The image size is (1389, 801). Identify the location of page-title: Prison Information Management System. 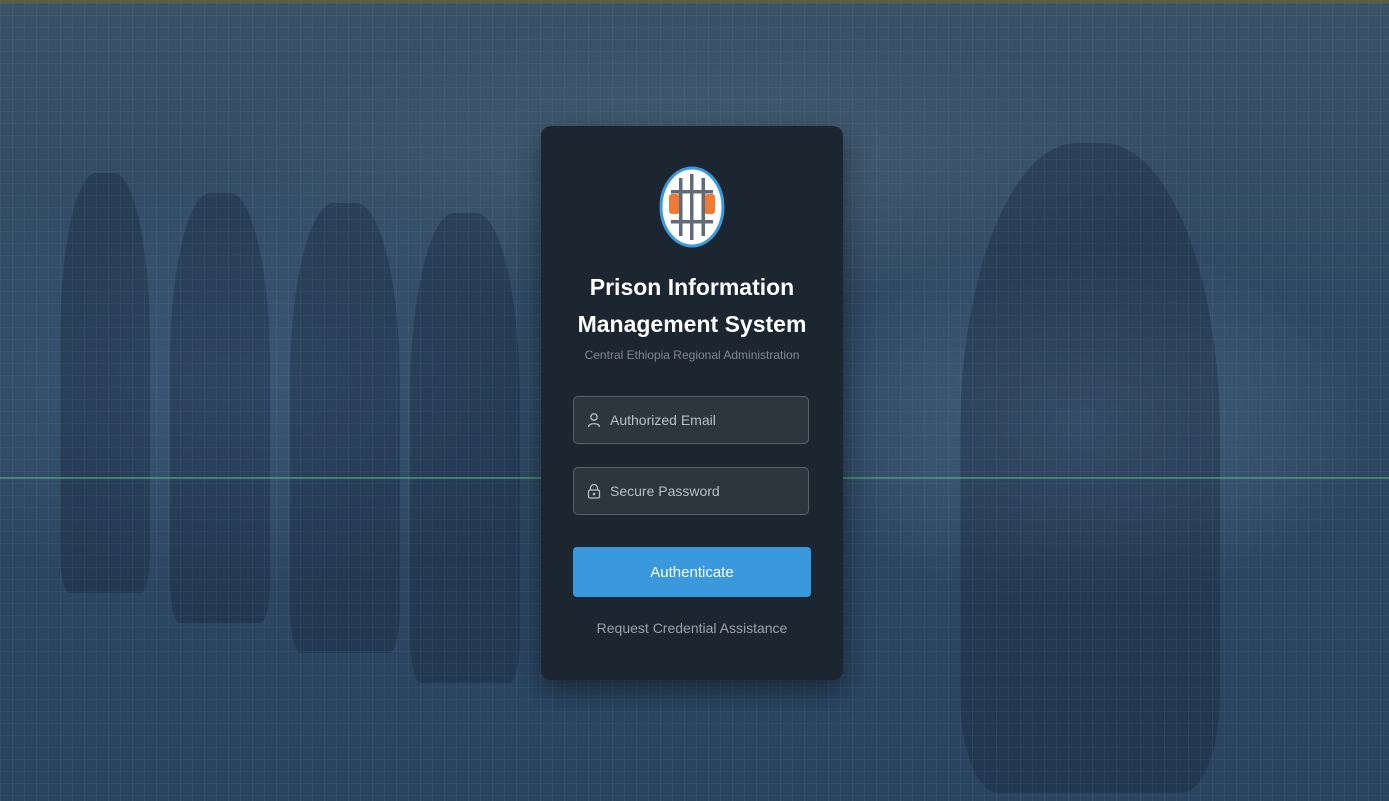
(692, 306).